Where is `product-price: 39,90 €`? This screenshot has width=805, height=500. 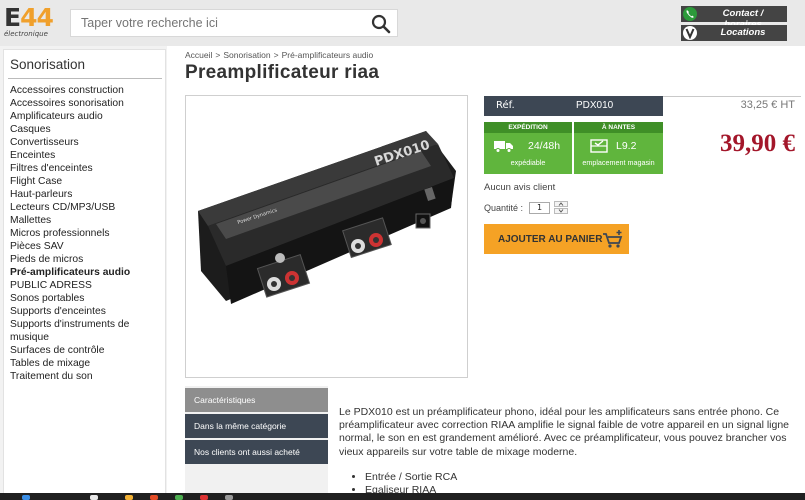 product-price: 39,90 € is located at coordinates (757, 143).